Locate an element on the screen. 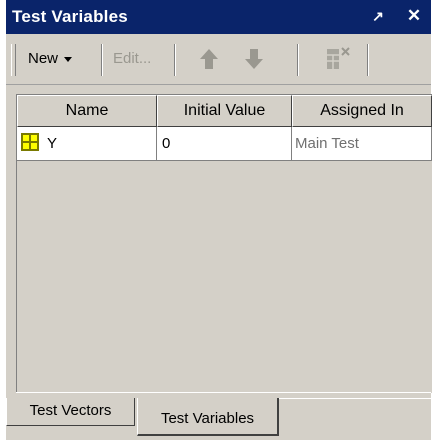  variable-grid-icon is located at coordinates (30, 142).